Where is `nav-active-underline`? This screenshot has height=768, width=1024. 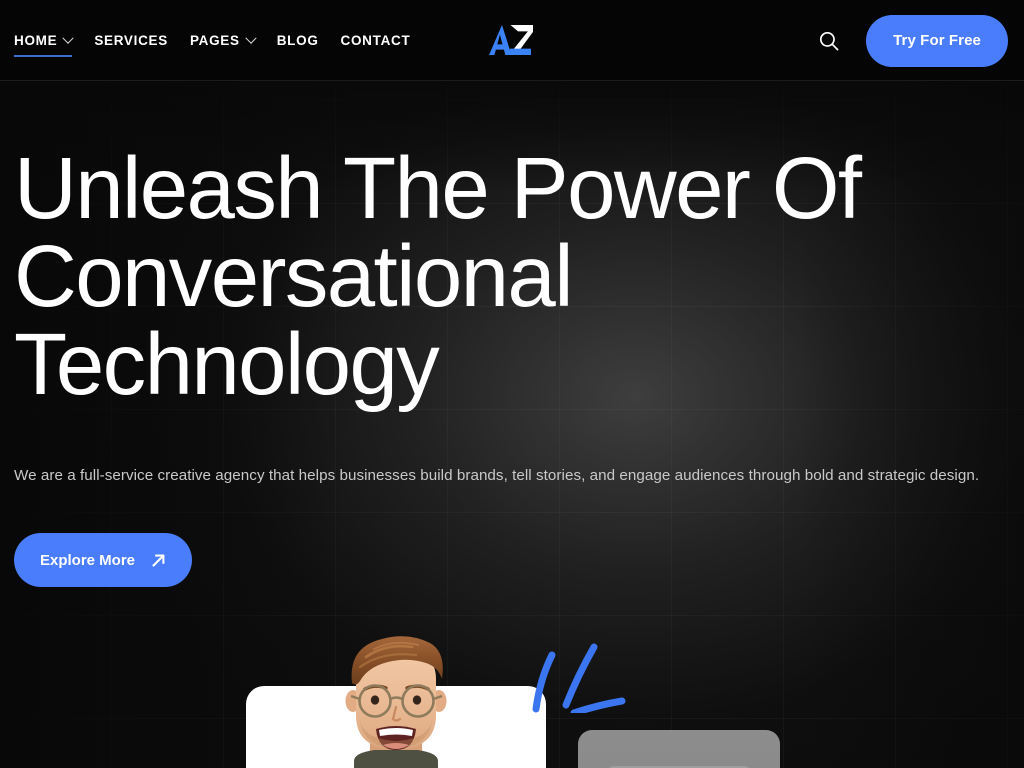
nav-active-underline is located at coordinates (43, 56).